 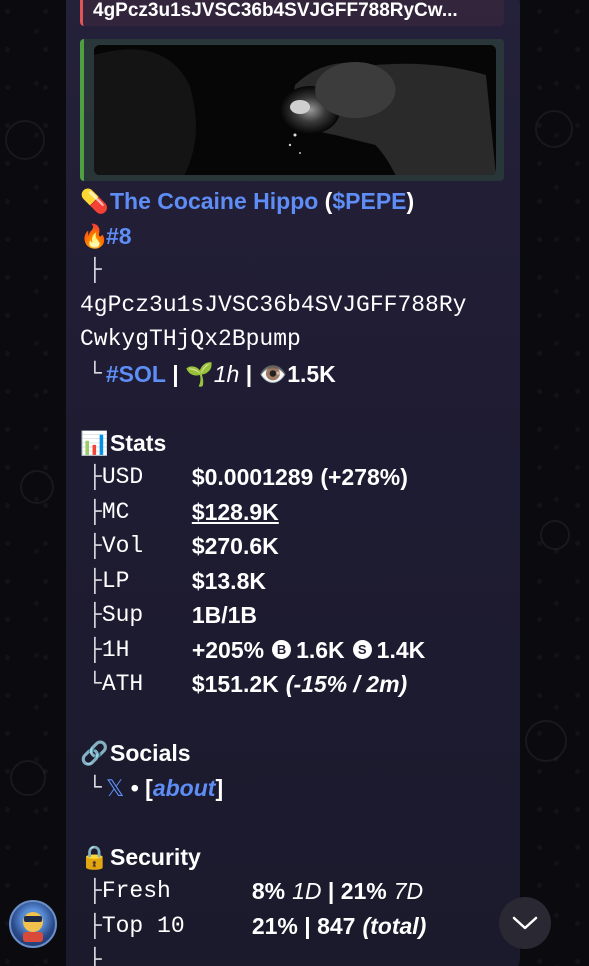 What do you see at coordinates (295, 546) in the screenshot?
I see `stats-row-vol: ├ Vol $270.6K` at bounding box center [295, 546].